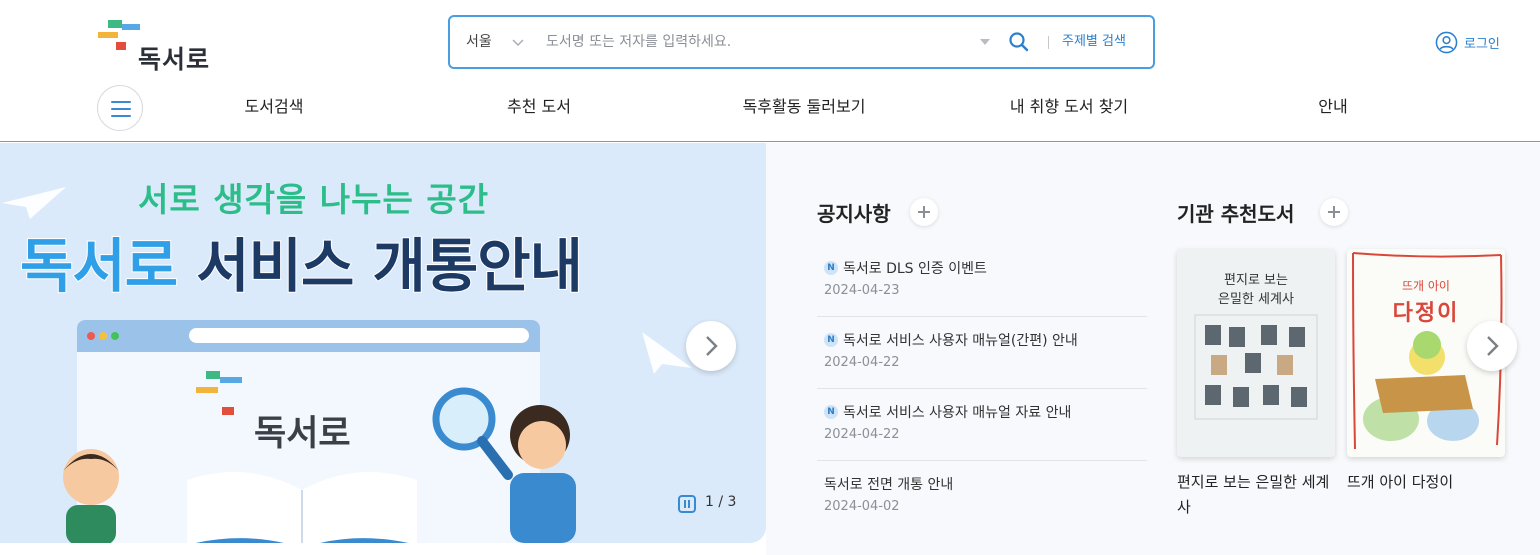 This screenshot has height=555, width=1540. What do you see at coordinates (960, 341) in the screenshot?
I see `notice-title: 독서로 서비스 사용자 매뉴얼(간편) 안내` at bounding box center [960, 341].